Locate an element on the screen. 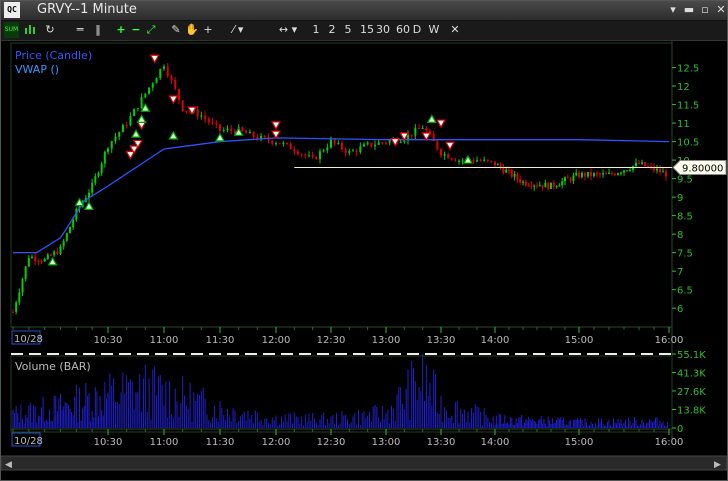 Image resolution: width=728 pixels, height=481 pixels. crosshair-icon: + is located at coordinates (208, 30).